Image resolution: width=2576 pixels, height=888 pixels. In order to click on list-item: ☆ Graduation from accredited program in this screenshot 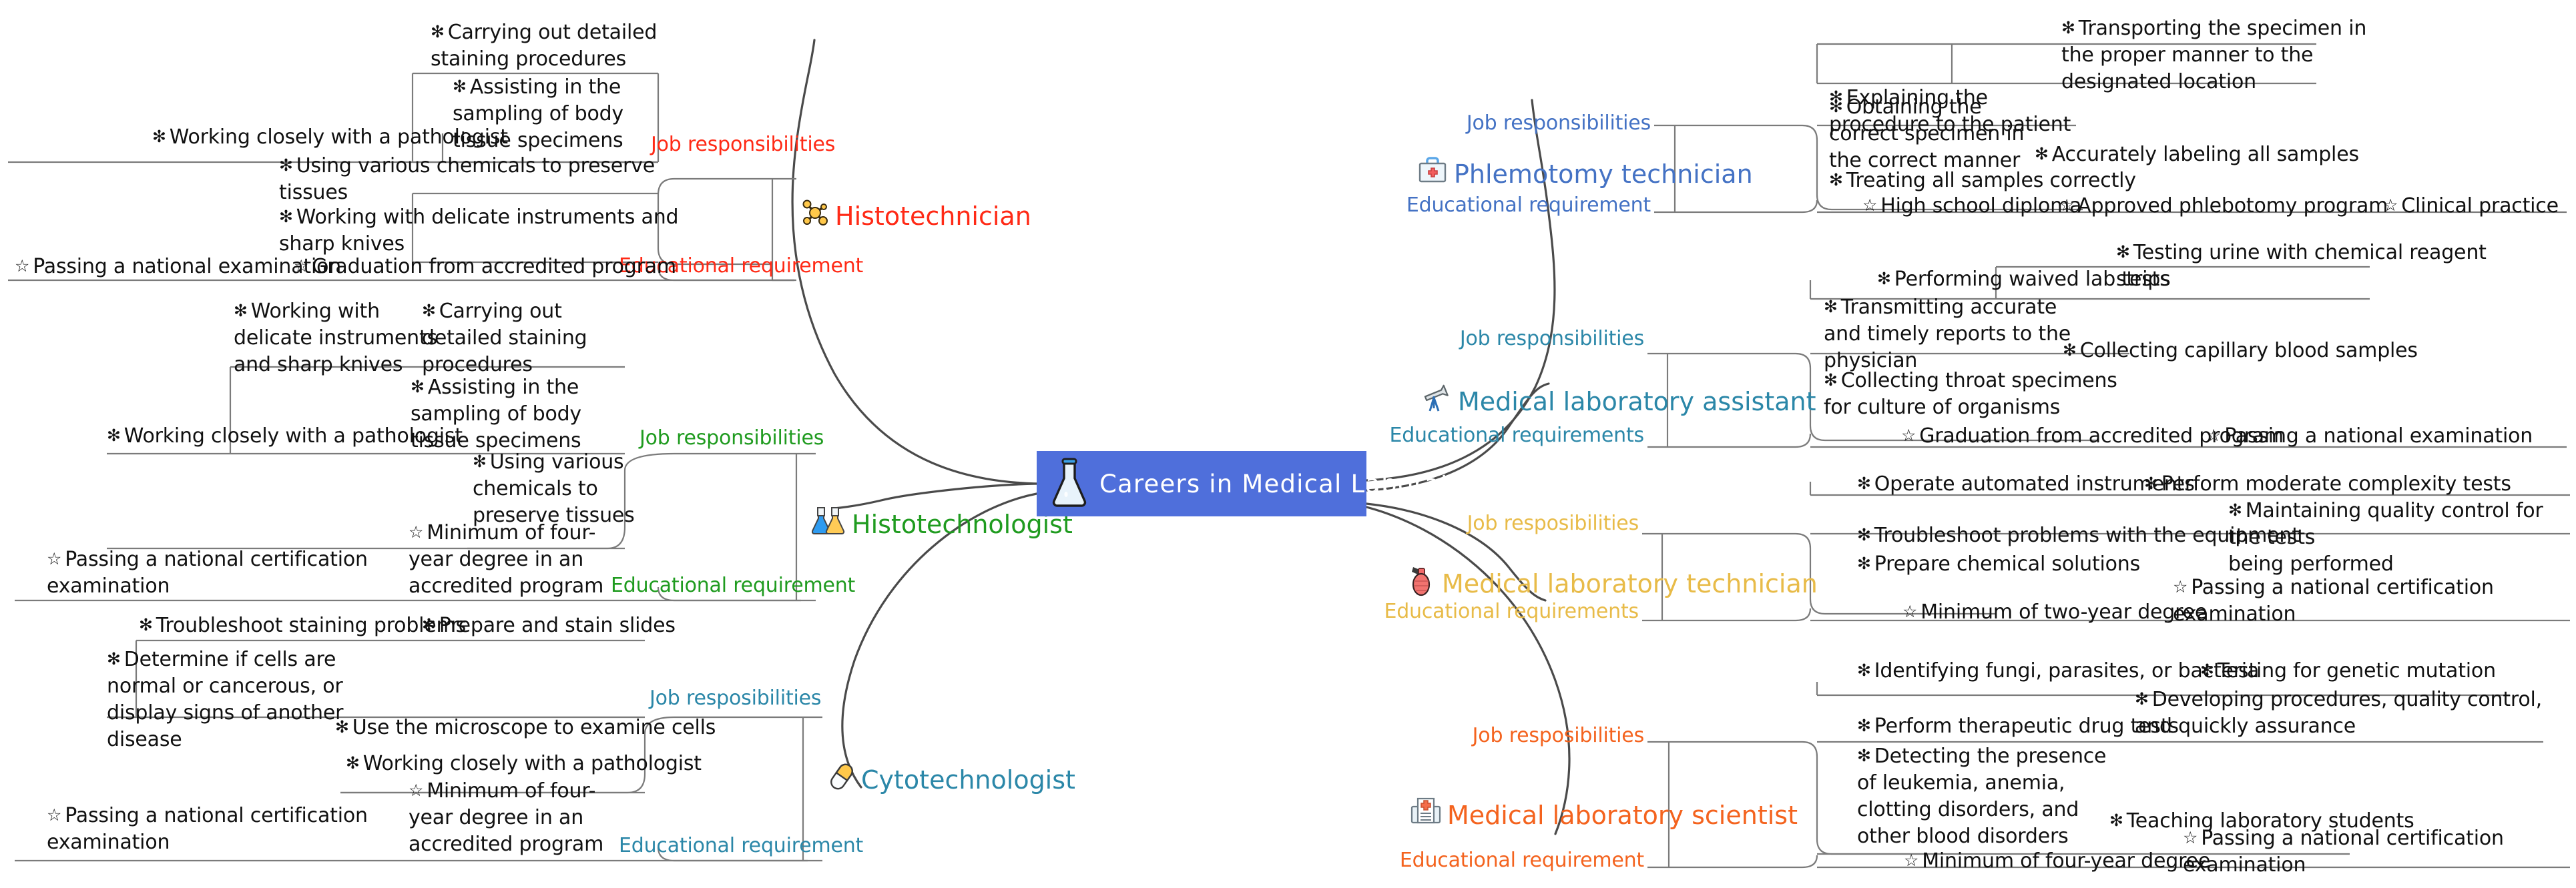, I will do `click(485, 266)`.